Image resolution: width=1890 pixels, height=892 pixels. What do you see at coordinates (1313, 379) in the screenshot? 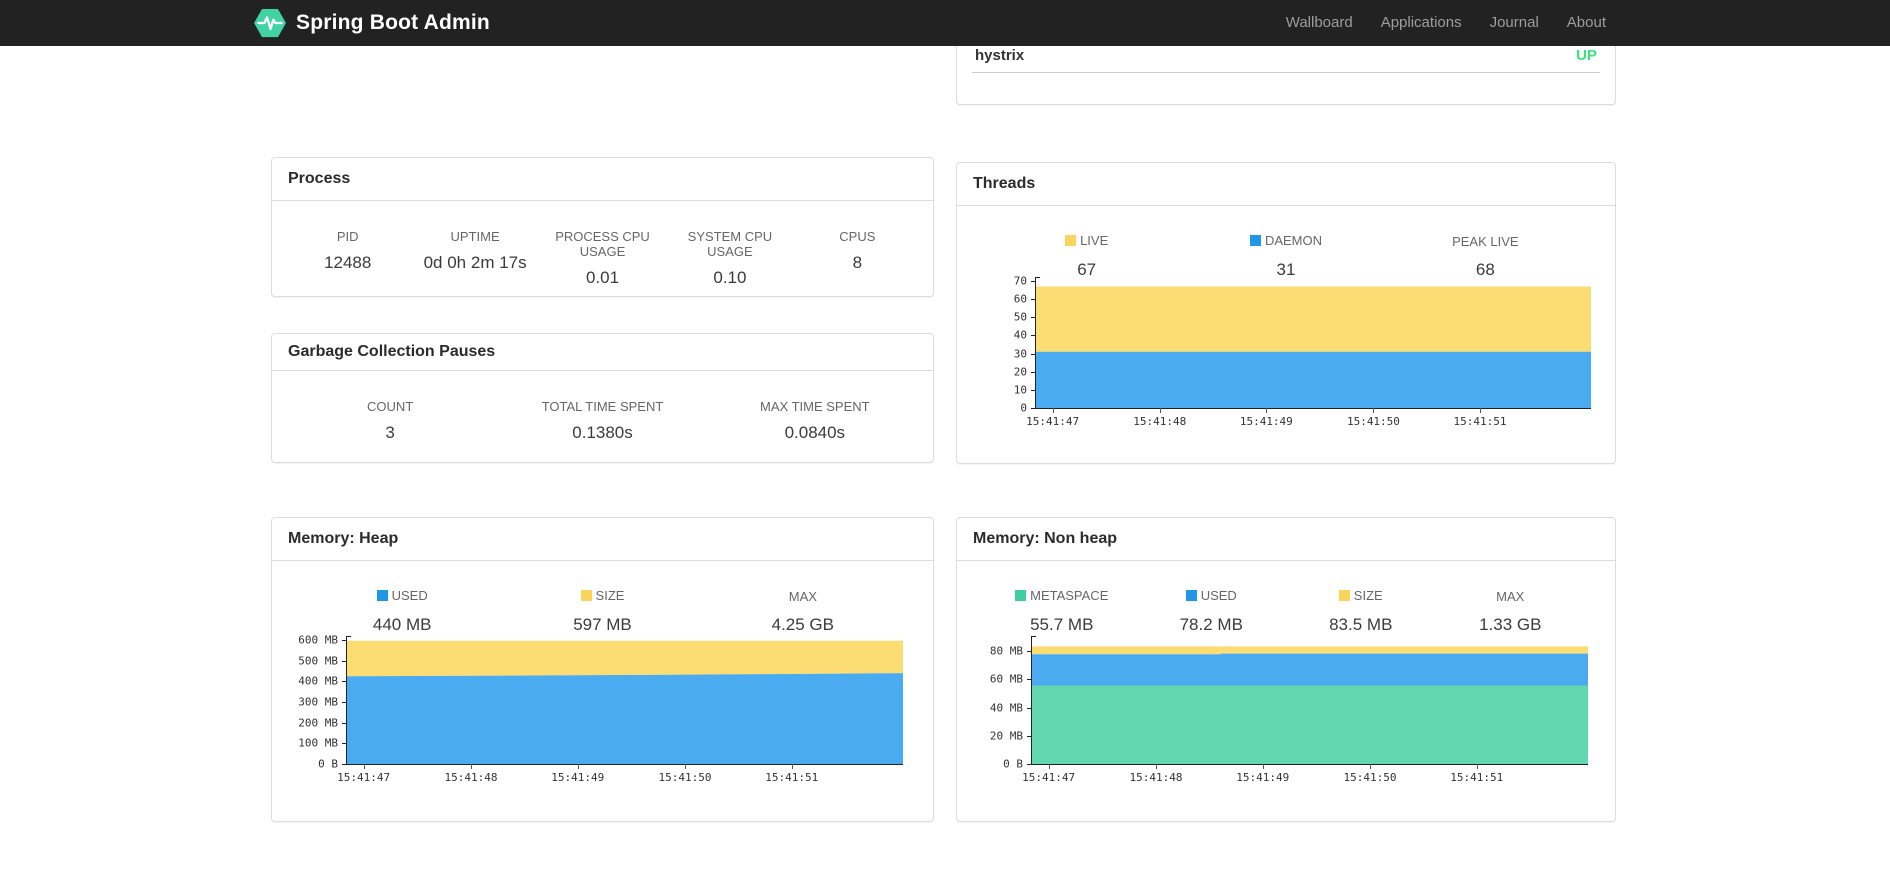
I see `daemon-area` at bounding box center [1313, 379].